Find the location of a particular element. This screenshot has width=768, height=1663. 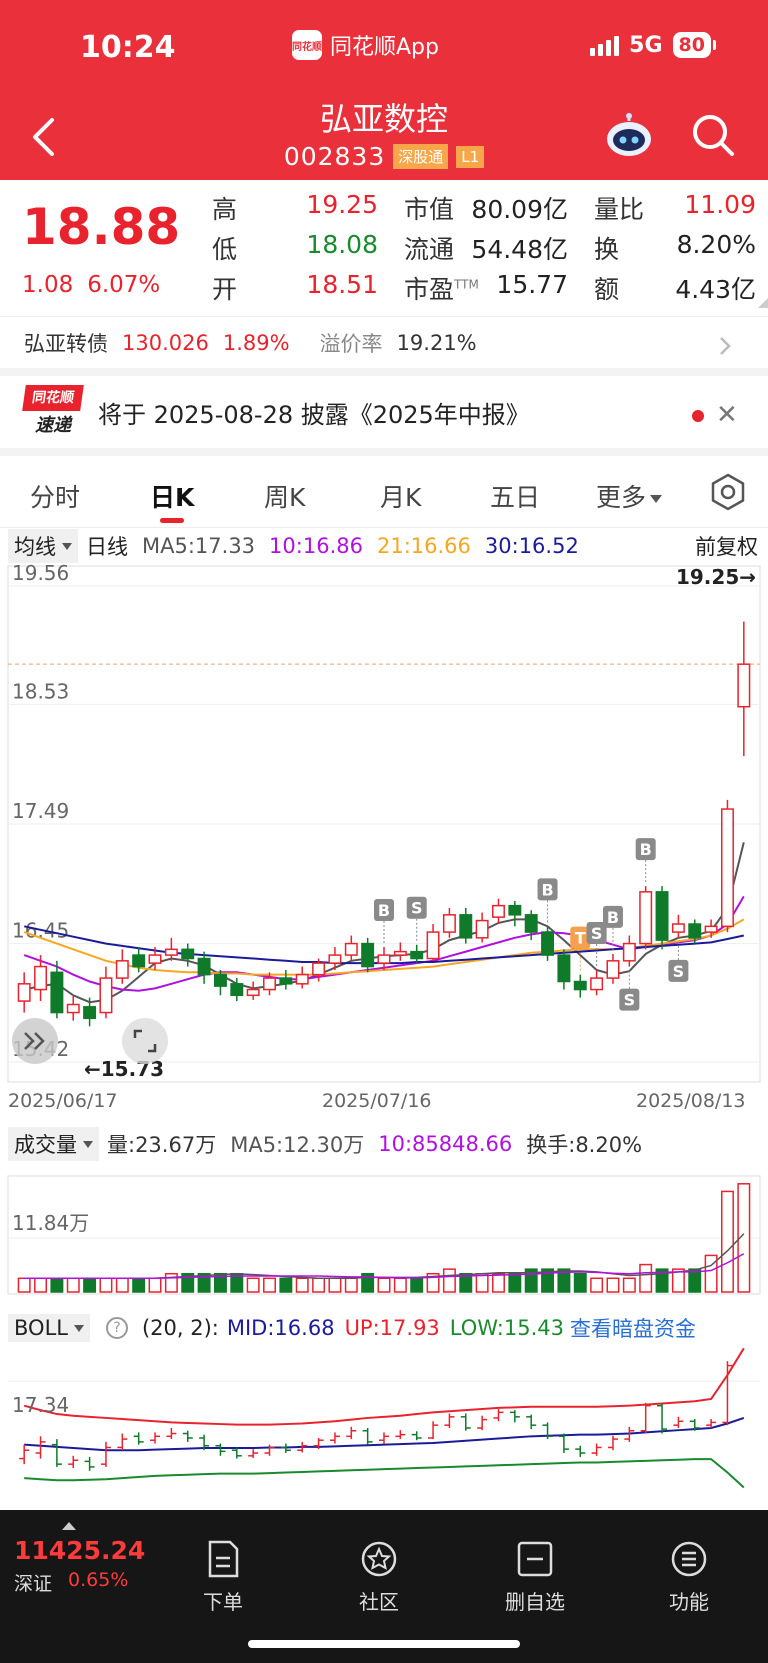

ai-robot-icon is located at coordinates (629, 135).